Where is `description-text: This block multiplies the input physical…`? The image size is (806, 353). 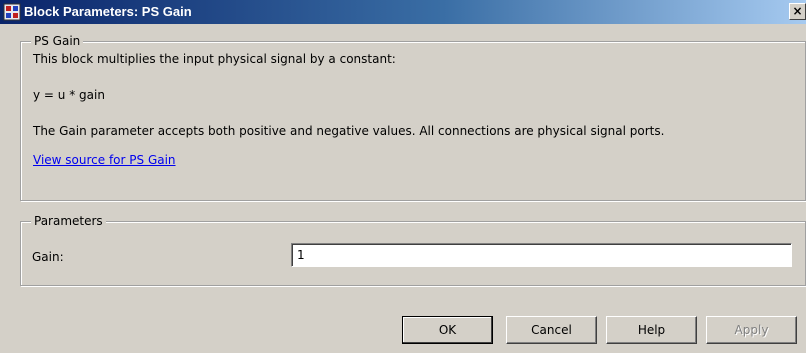
description-text: This block multiplies the input physical… is located at coordinates (214, 59).